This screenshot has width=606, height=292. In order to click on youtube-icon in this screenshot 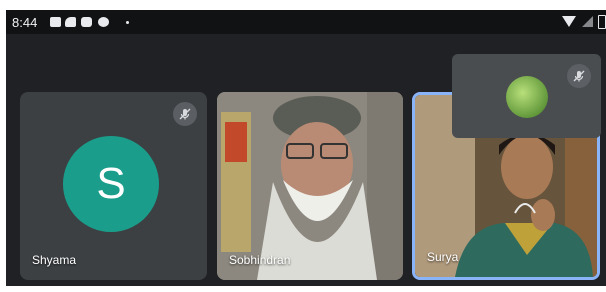, I will do `click(86, 22)`.